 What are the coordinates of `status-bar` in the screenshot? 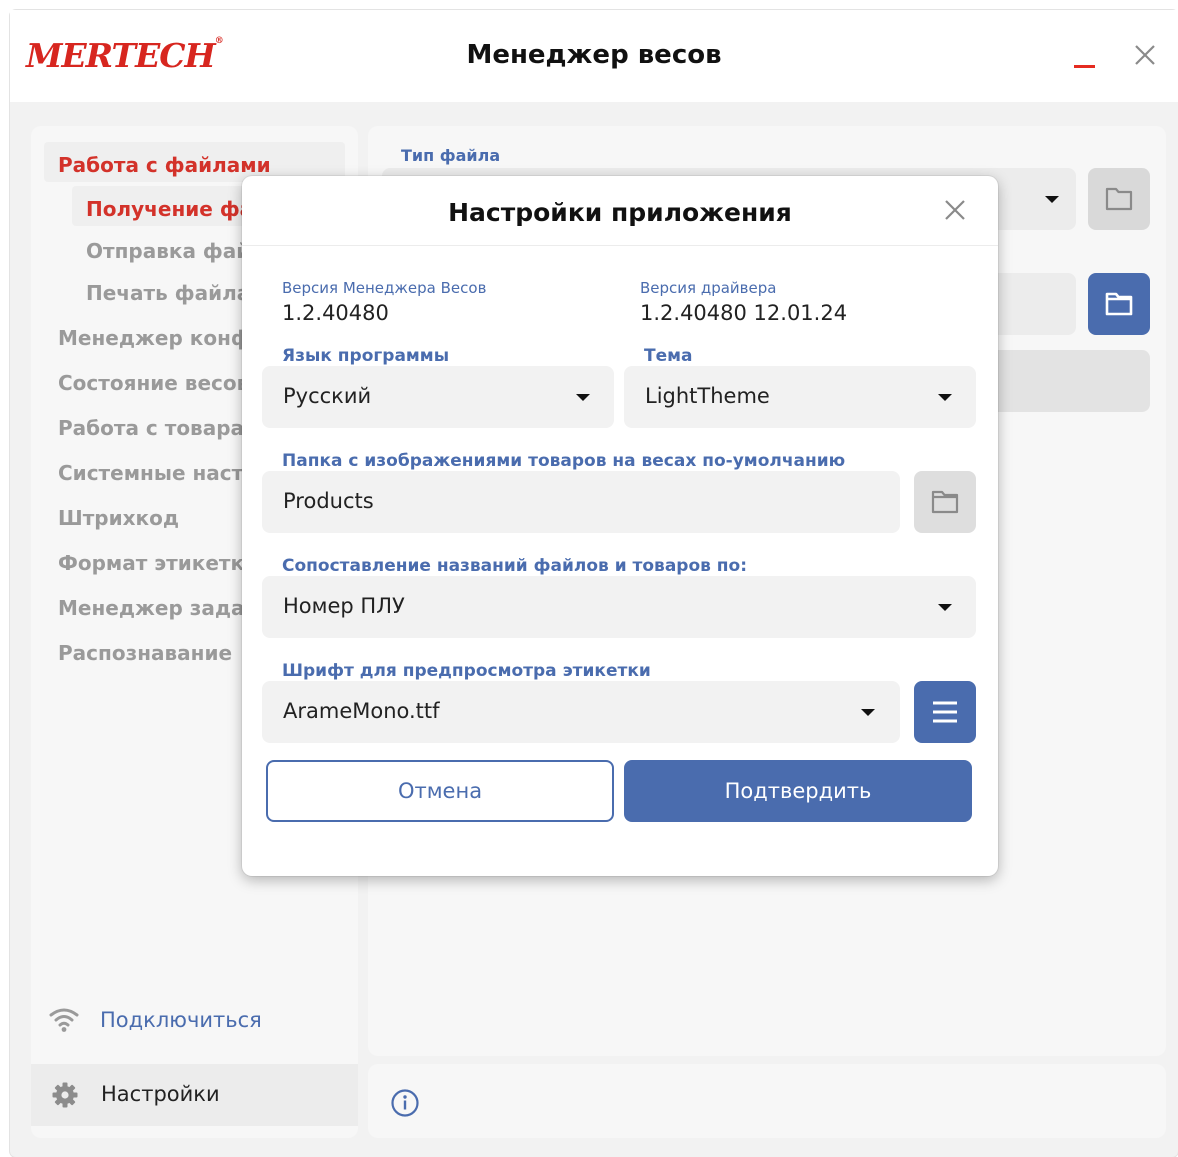 It's located at (767, 1101).